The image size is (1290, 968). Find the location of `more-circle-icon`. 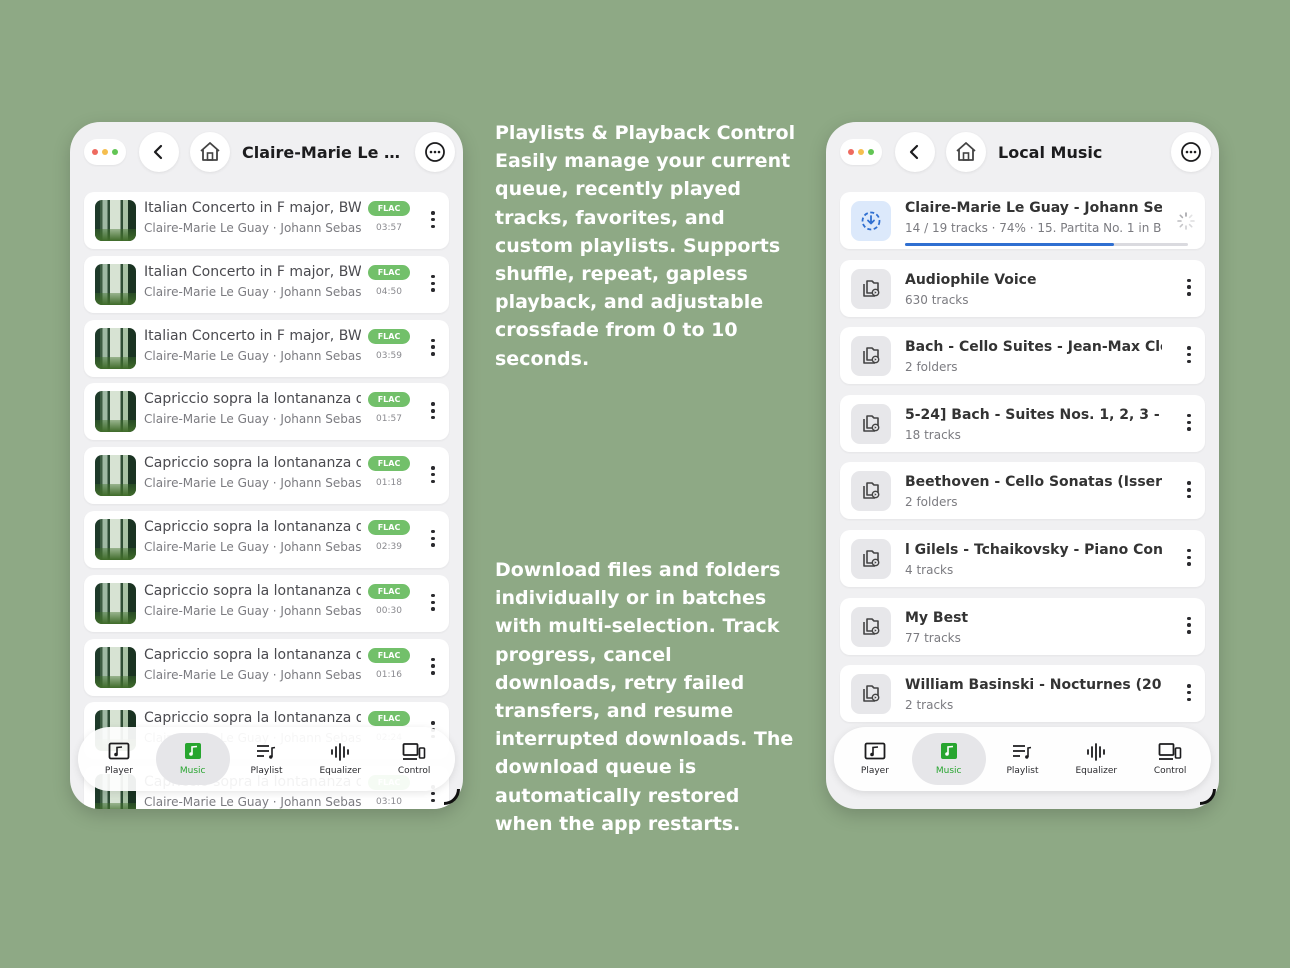

more-circle-icon is located at coordinates (1191, 152).